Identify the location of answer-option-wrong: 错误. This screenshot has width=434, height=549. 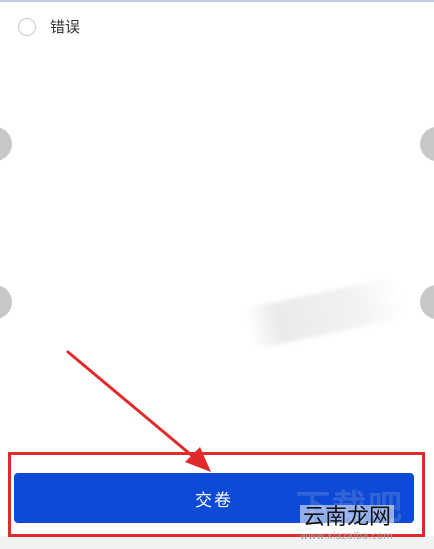
(49, 26).